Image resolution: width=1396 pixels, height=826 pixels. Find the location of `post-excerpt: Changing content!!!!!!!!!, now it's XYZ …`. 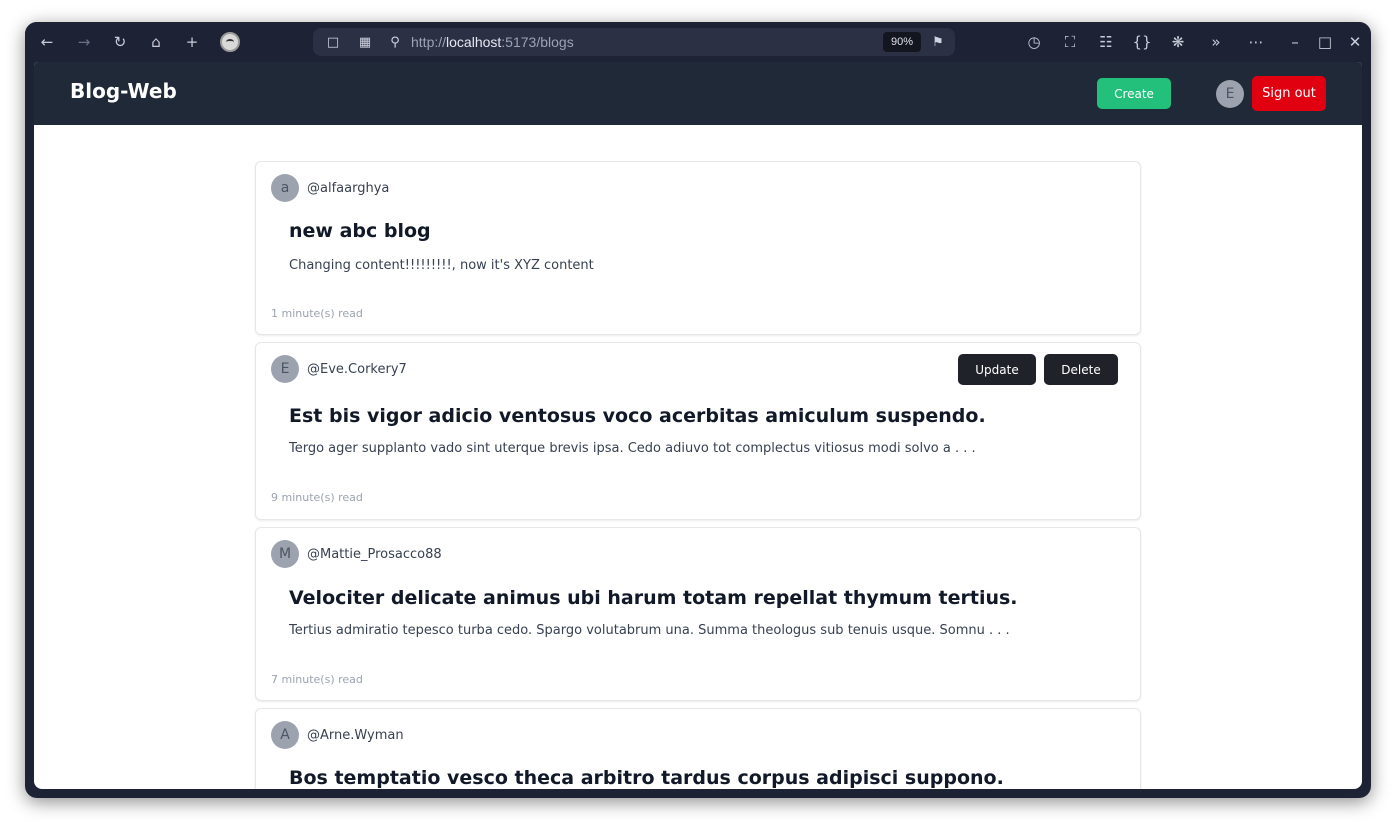

post-excerpt: Changing content!!!!!!!!!, now it's XYZ … is located at coordinates (441, 265).